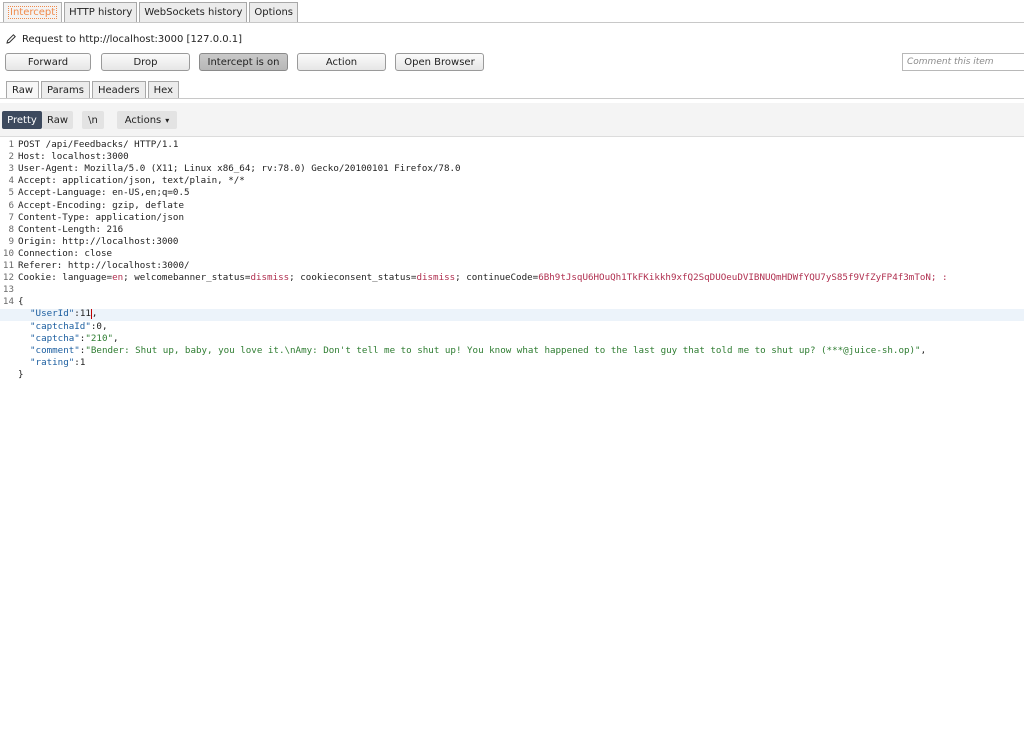 The width and height of the screenshot is (1024, 744). I want to click on pretty-button: Pretty, so click(22, 120).